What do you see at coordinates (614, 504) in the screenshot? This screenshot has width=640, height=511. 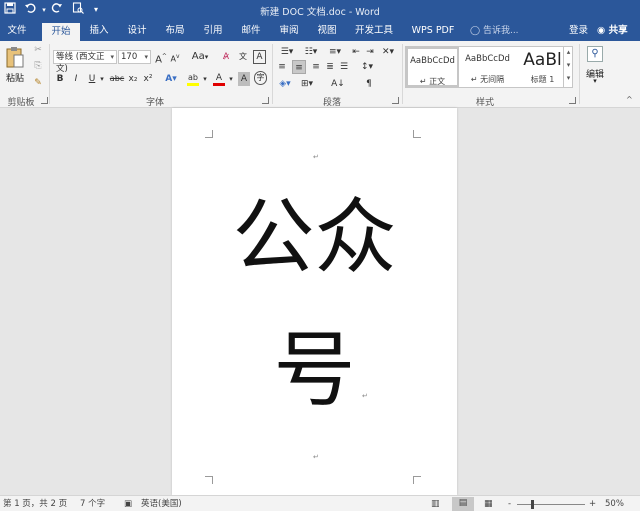 I see `zoom-level: 50%` at bounding box center [614, 504].